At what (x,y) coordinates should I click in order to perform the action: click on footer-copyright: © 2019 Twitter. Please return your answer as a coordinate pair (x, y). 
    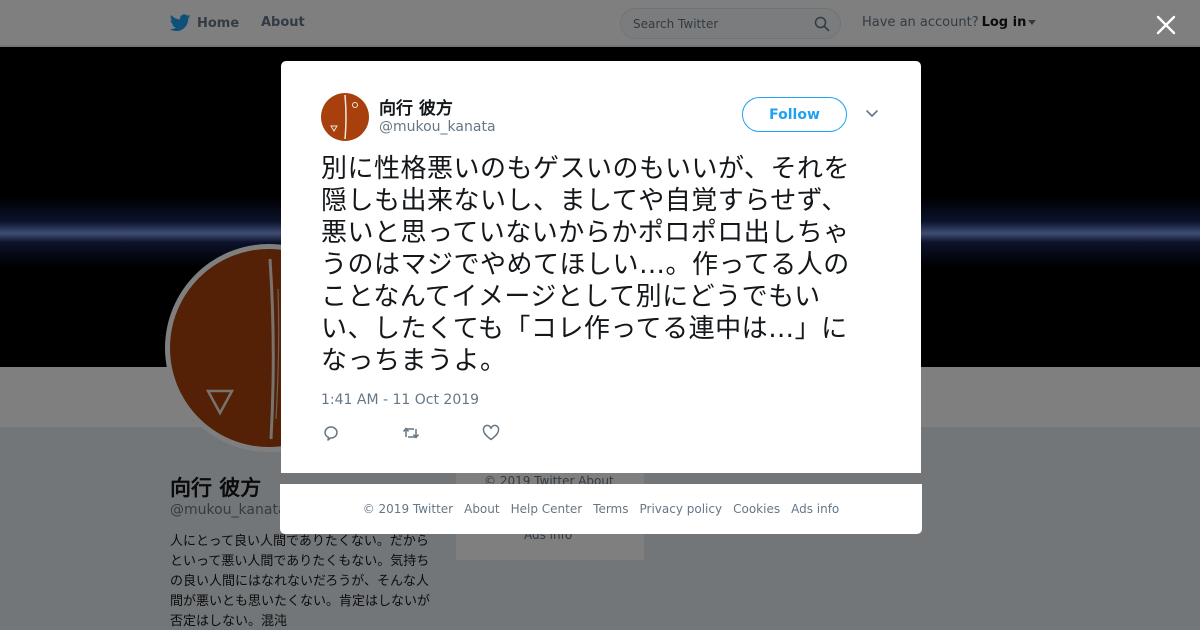
    Looking at the image, I should click on (408, 509).